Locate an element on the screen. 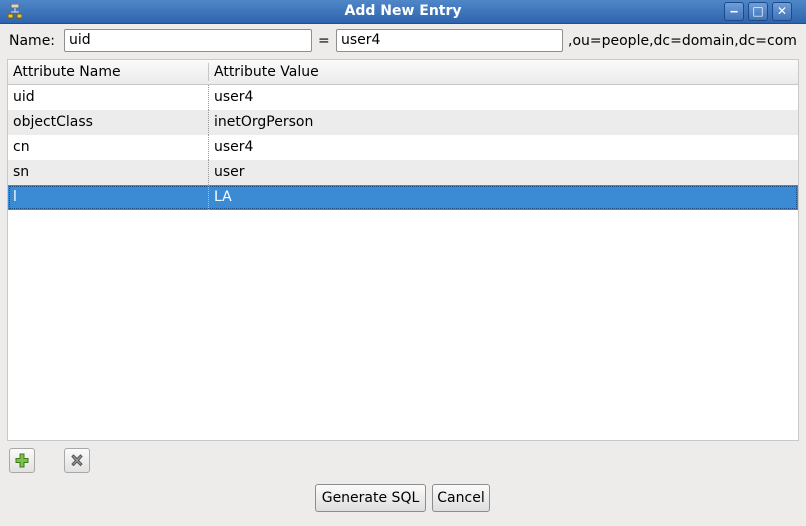 The image size is (806, 526). window-title: Add New Entry is located at coordinates (403, 11).